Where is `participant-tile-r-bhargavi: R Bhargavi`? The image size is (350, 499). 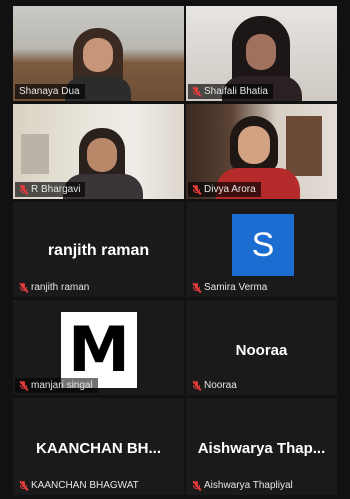
participant-tile-r-bhargavi: R Bhargavi is located at coordinates (98, 151).